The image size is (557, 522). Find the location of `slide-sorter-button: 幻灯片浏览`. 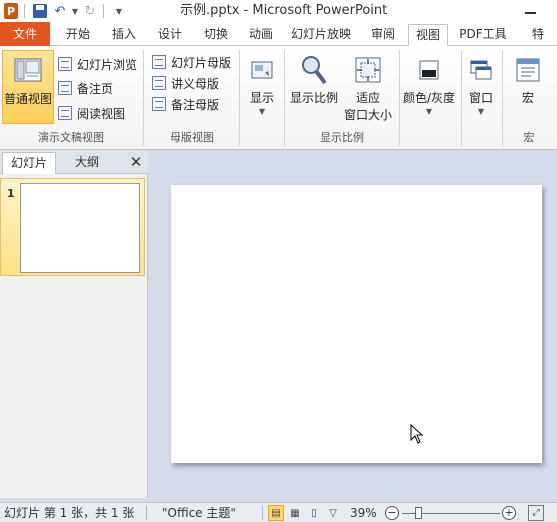

slide-sorter-button: 幻灯片浏览 is located at coordinates (97, 64).